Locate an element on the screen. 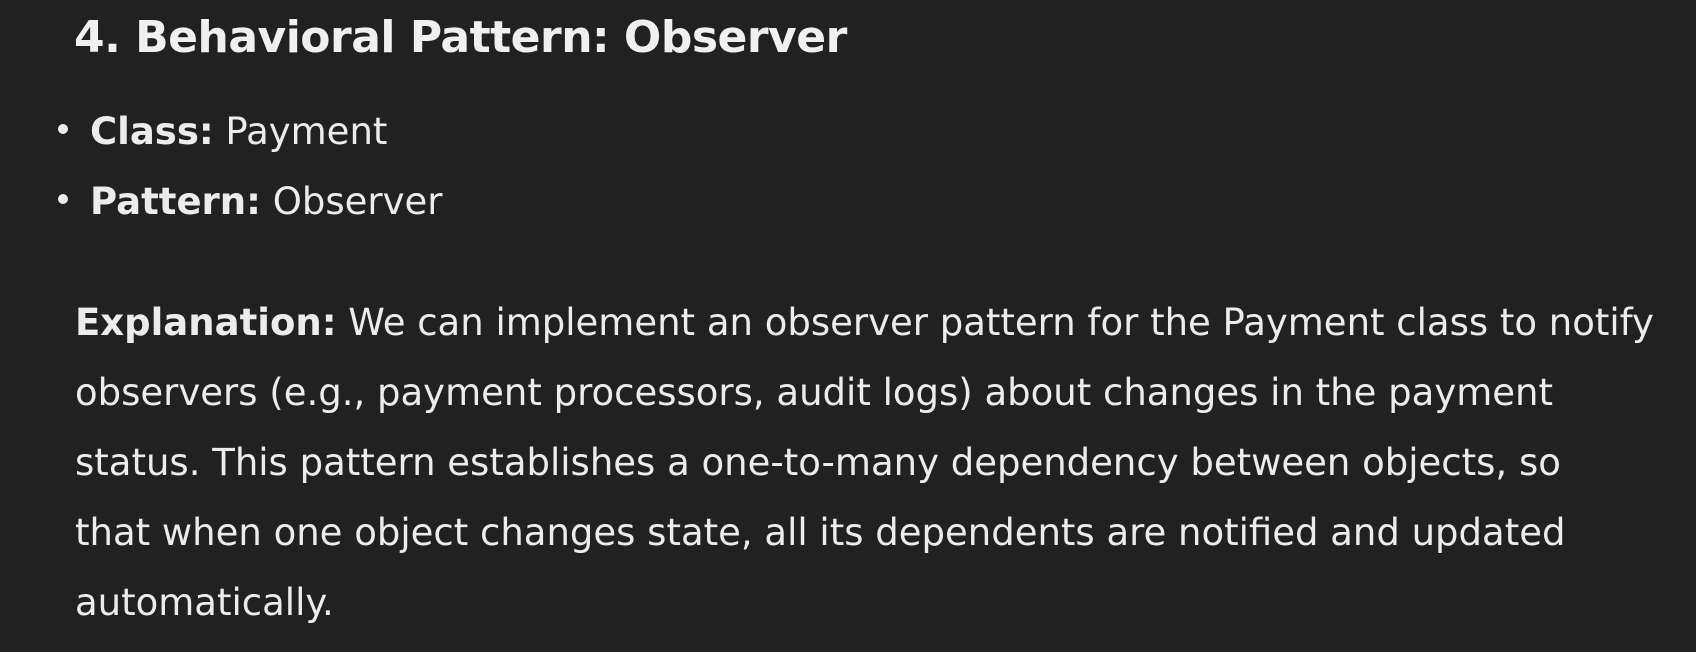 Image resolution: width=1696 pixels, height=652 pixels. pattern-label: Pattern: is located at coordinates (175, 201).